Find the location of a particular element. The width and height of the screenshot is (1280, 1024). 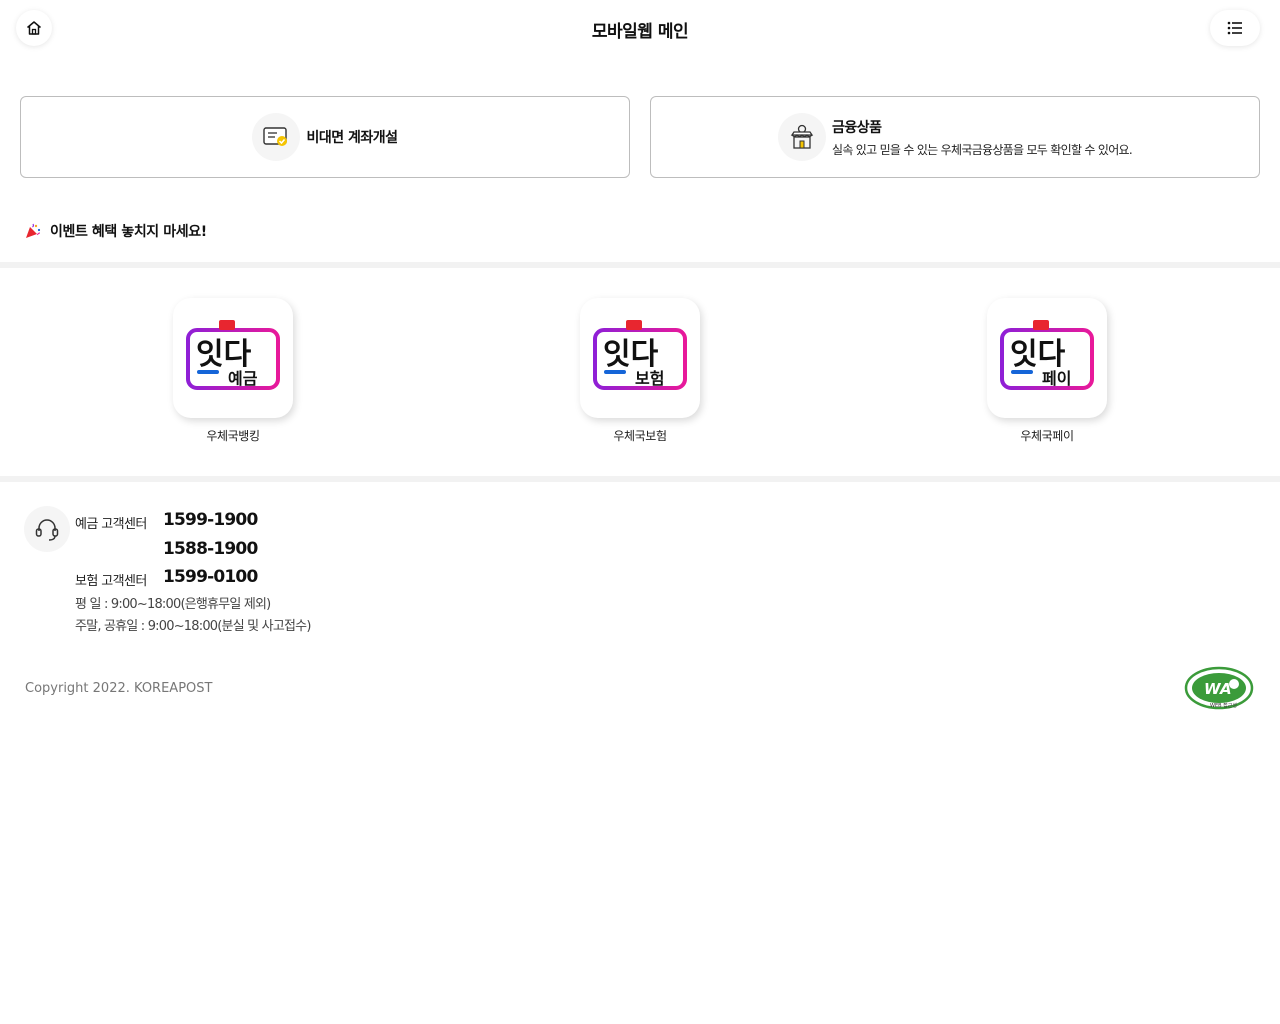

weekday-hours: 평 일 : 9:00~18:00(은행휴무일 제외) is located at coordinates (173, 604).